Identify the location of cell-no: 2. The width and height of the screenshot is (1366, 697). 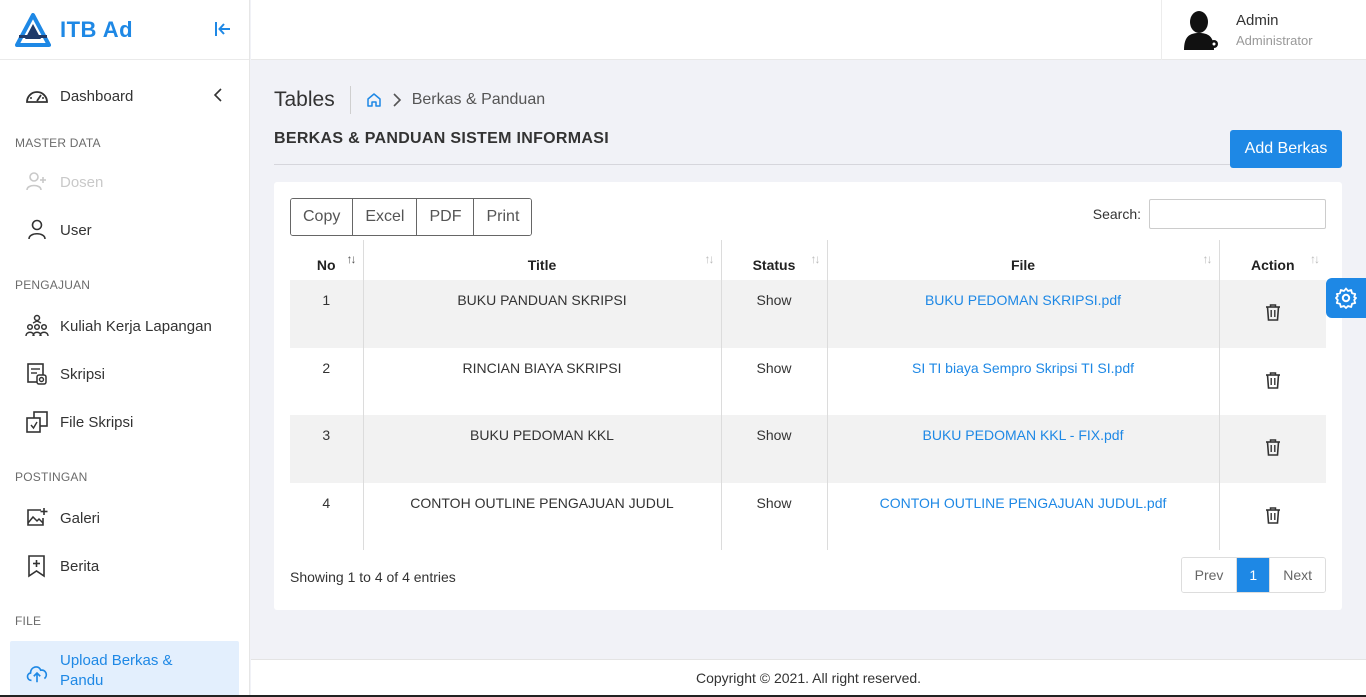
(327, 381).